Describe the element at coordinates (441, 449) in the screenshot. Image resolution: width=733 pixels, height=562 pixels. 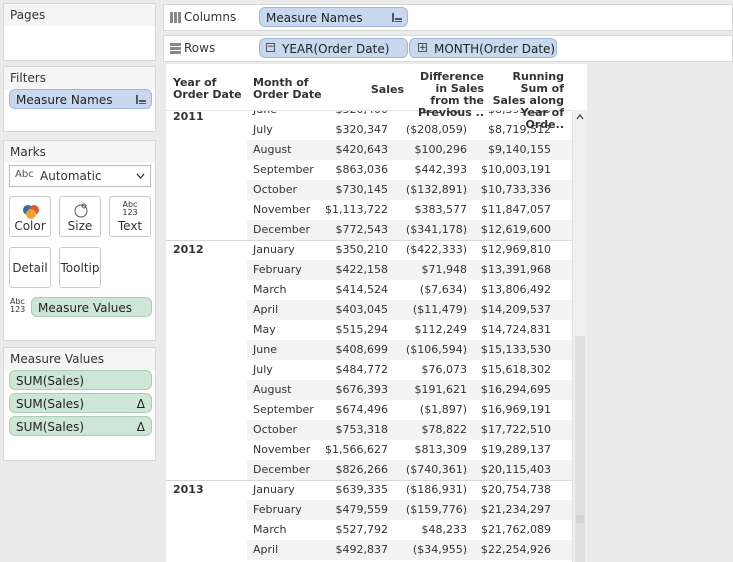
I see `difference-cell: $813,309` at that location.